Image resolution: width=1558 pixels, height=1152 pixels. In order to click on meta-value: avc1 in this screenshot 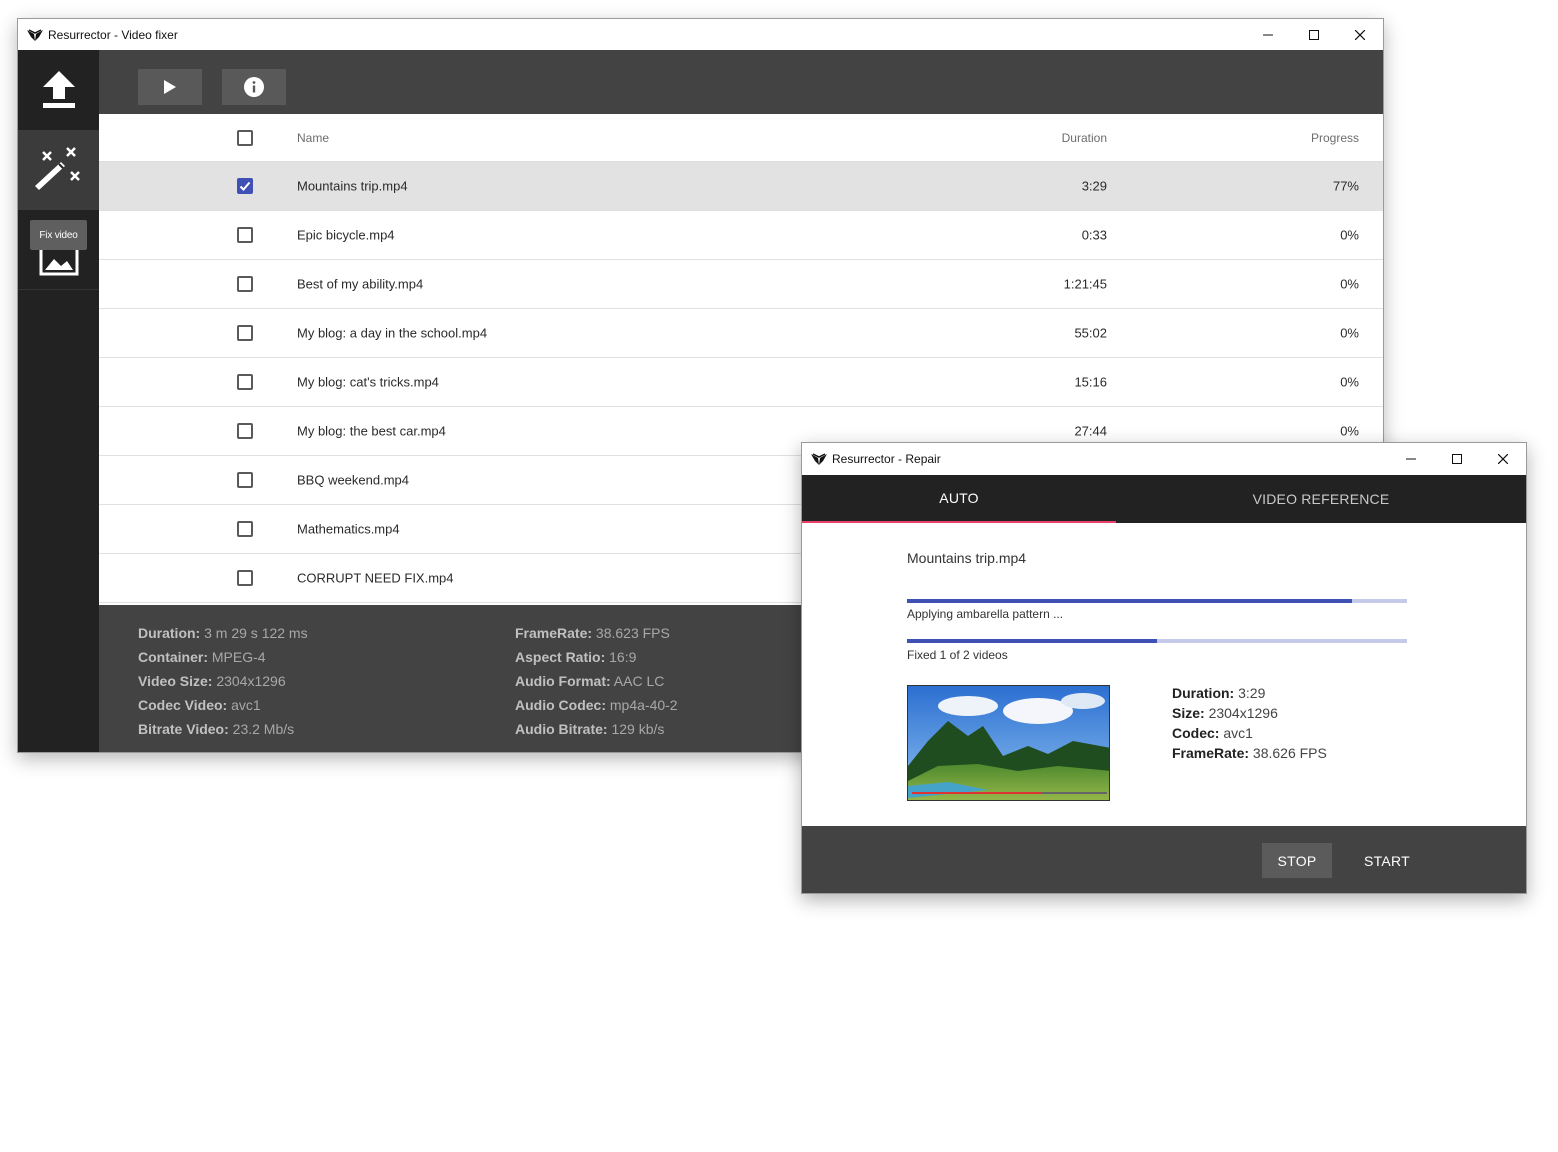, I will do `click(1238, 733)`.